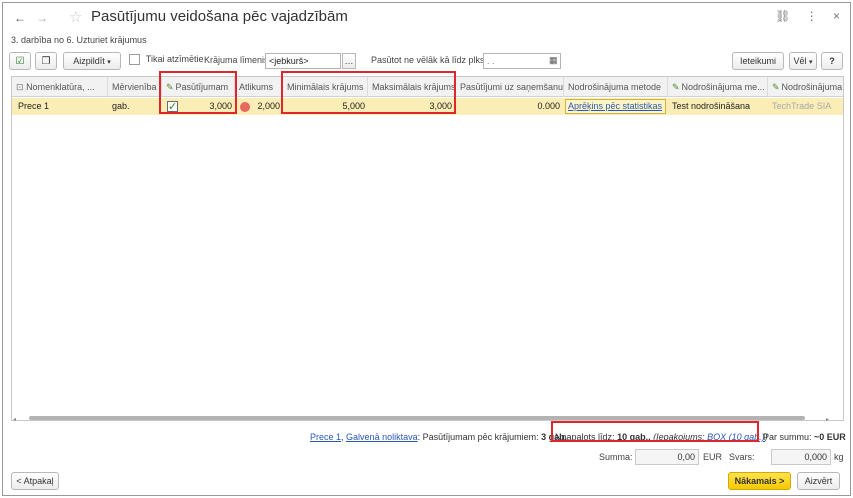 Image resolution: width=853 pixels, height=498 pixels. What do you see at coordinates (832, 61) in the screenshot?
I see `help-button: ?` at bounding box center [832, 61].